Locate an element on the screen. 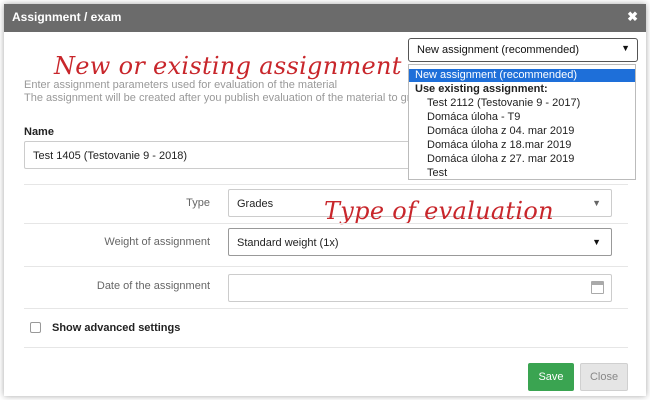  annotation-type-of-evaluation: Type of evaluation is located at coordinates (439, 211).